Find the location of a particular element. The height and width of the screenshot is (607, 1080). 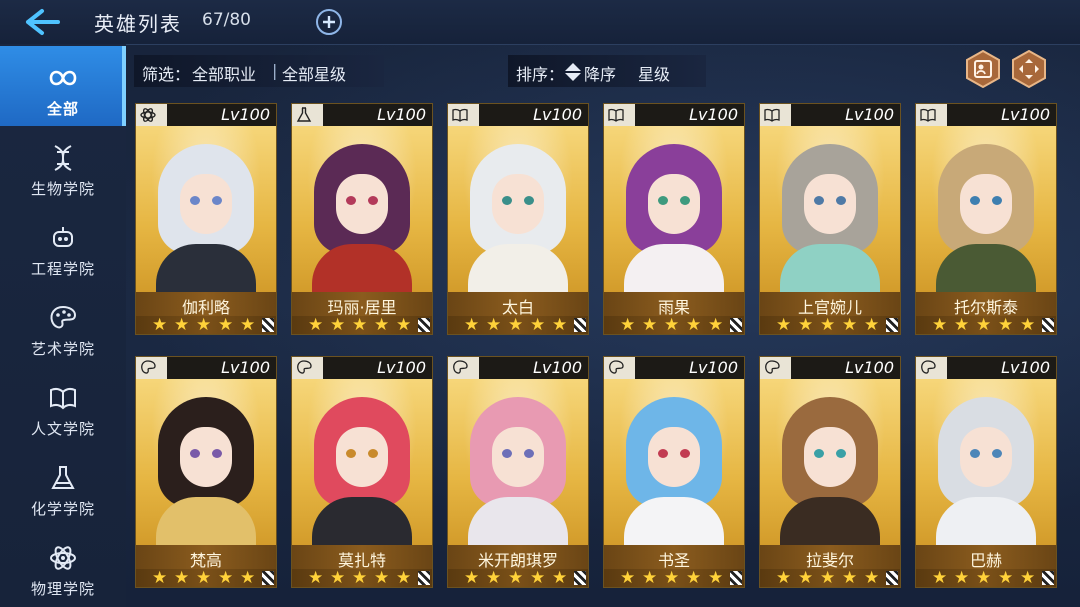

sidebar-item-physics: 物理学院 is located at coordinates (63, 566).